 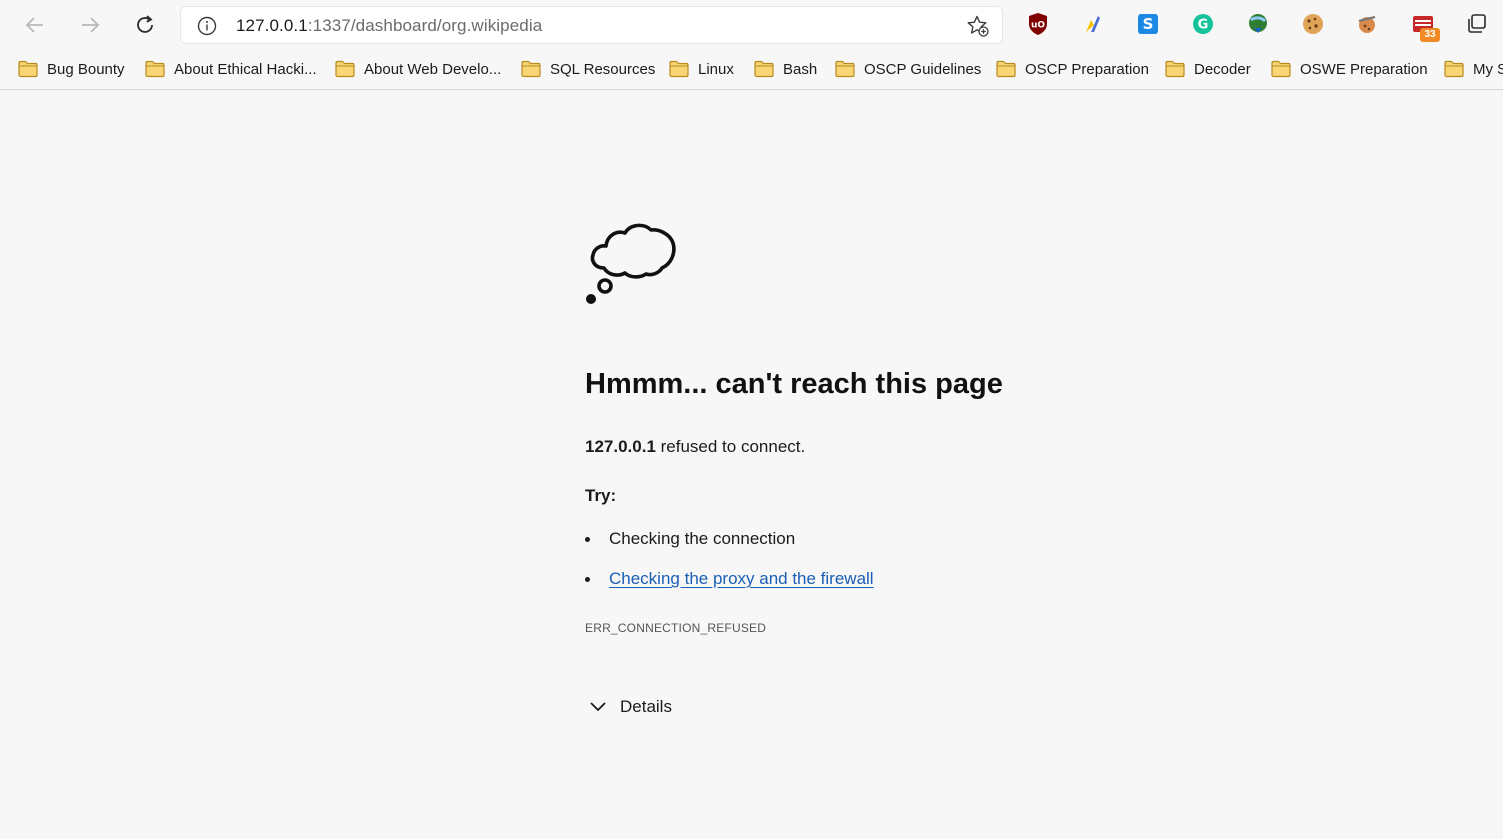 What do you see at coordinates (702, 538) in the screenshot?
I see `suggestion-text: Checking the connection` at bounding box center [702, 538].